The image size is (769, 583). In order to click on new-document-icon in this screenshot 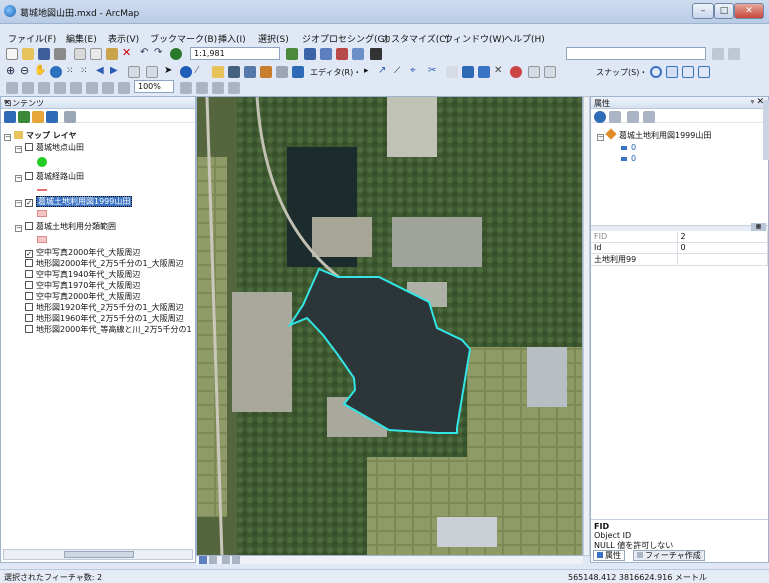, I will do `click(12, 54)`.